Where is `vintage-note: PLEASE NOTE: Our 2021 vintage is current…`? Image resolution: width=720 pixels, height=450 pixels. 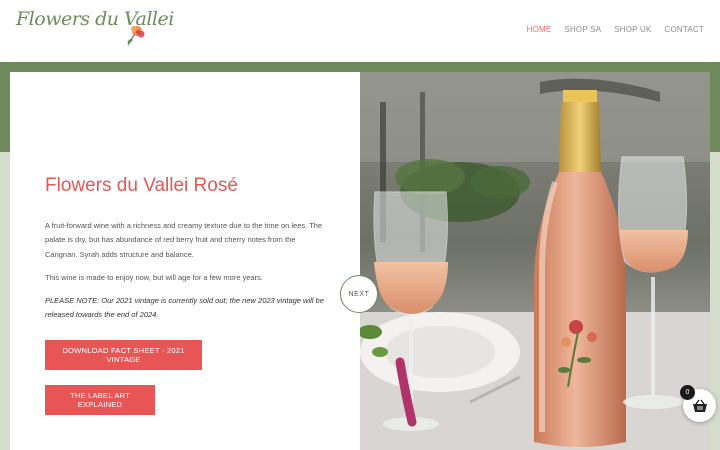 vintage-note: PLEASE NOTE: Our 2021 vintage is current… is located at coordinates (184, 307).